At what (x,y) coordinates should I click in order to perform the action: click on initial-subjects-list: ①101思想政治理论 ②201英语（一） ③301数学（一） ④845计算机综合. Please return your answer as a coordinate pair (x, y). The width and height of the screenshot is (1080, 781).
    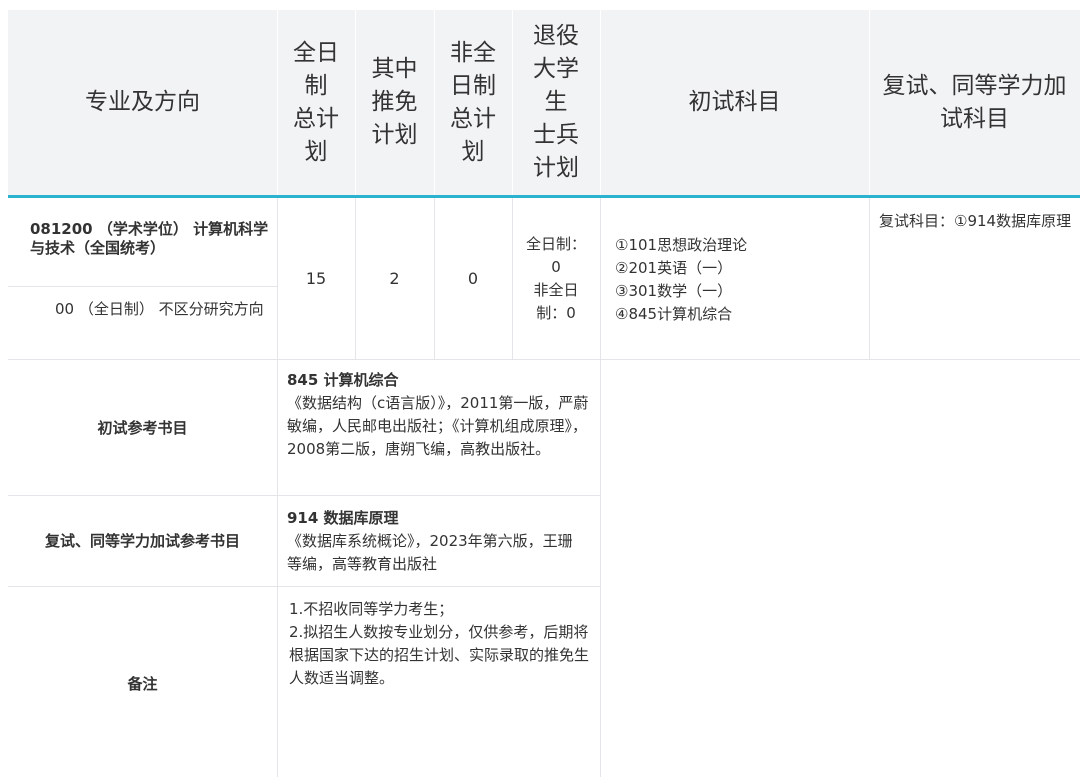
    Looking at the image, I should click on (740, 280).